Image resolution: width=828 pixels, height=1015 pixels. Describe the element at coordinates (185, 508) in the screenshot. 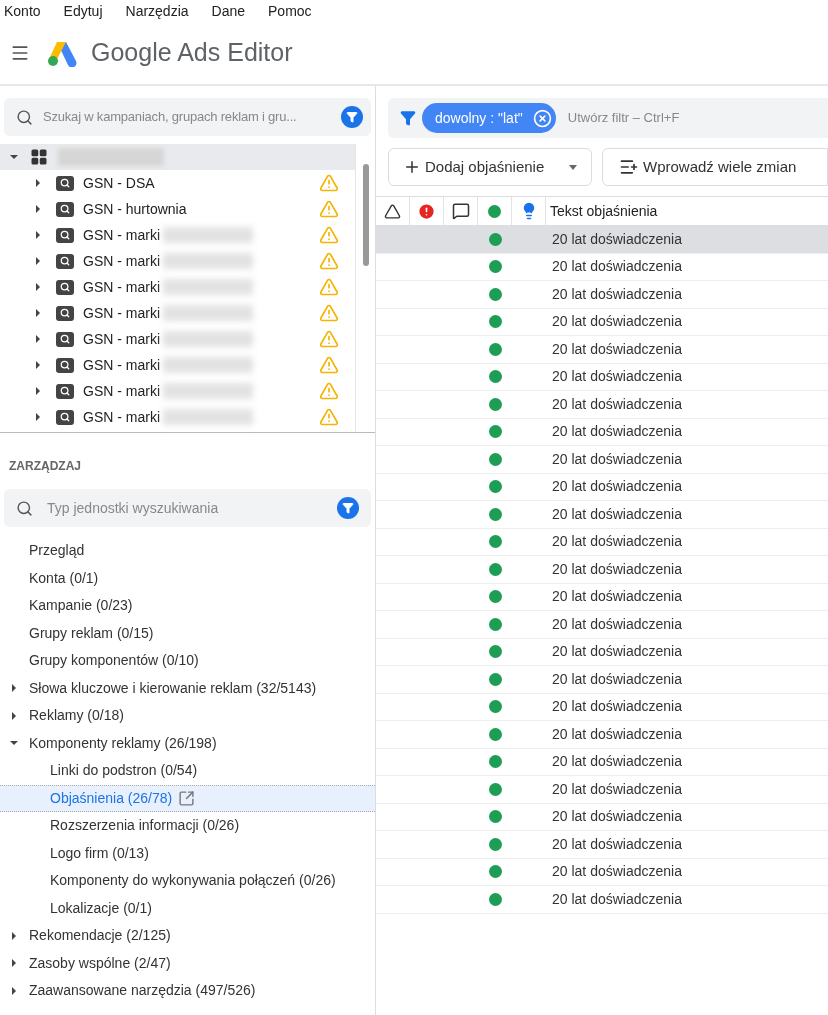

I see `entity-search-field: Typ jednostki wyszukiwania` at that location.